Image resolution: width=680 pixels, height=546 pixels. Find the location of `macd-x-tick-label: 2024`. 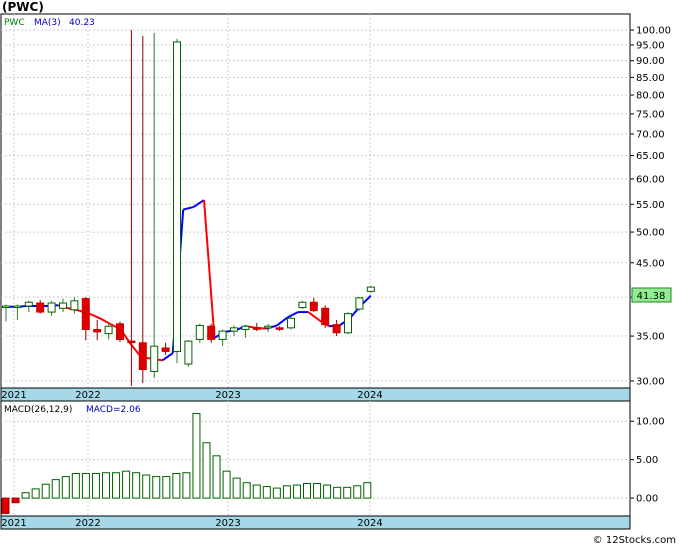

macd-x-tick-label: 2024 is located at coordinates (369, 523).